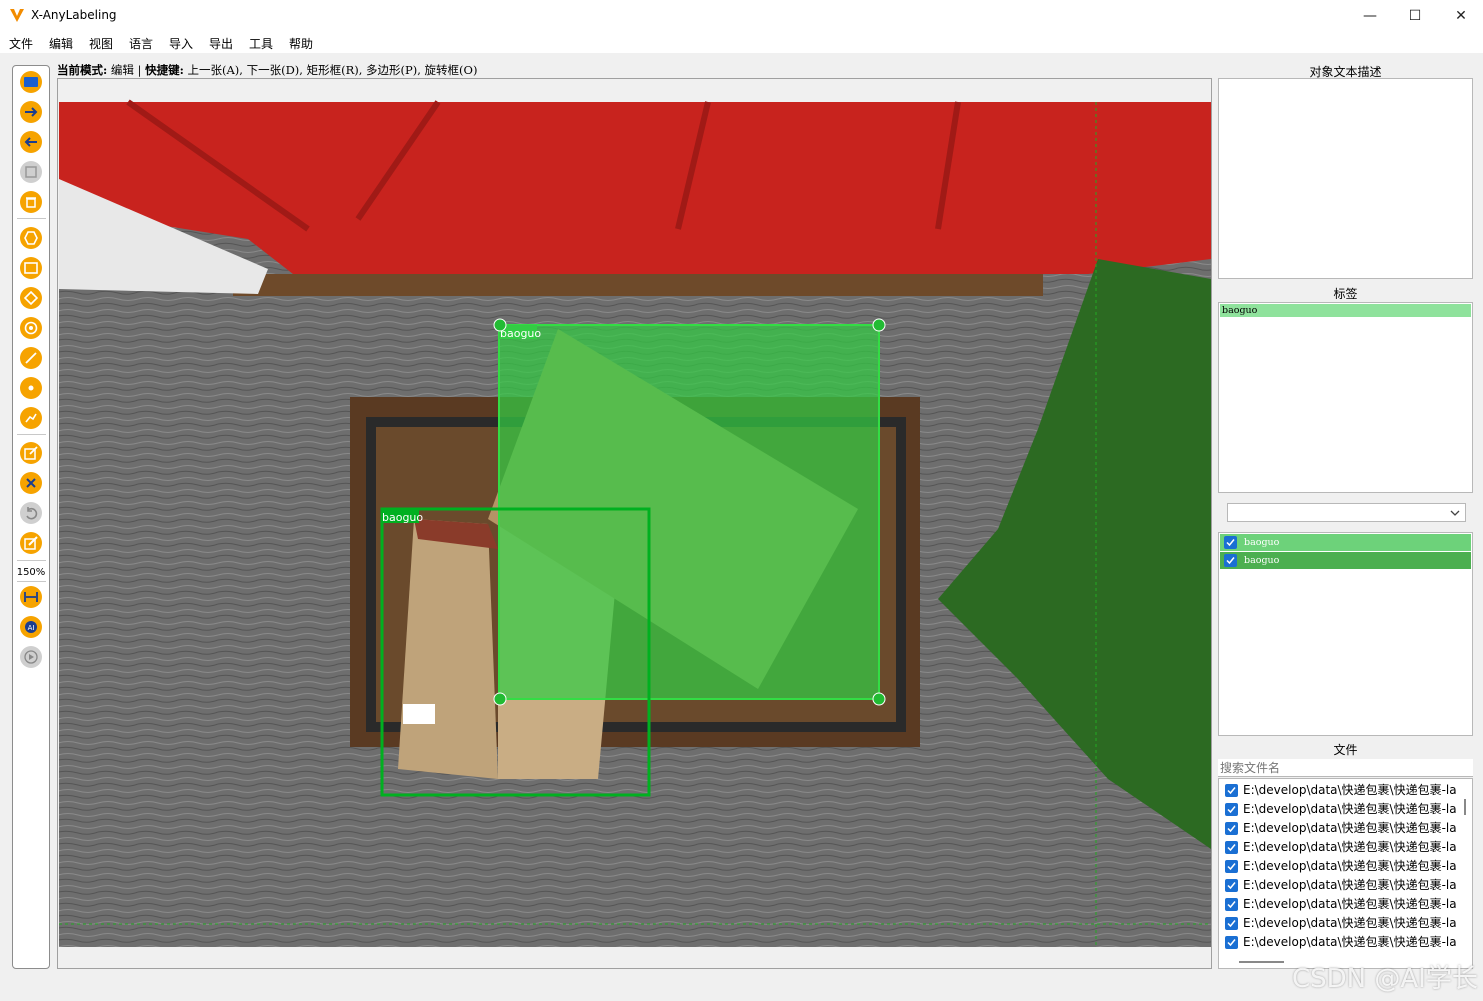  I want to click on prev-image-icon, so click(30, 142).